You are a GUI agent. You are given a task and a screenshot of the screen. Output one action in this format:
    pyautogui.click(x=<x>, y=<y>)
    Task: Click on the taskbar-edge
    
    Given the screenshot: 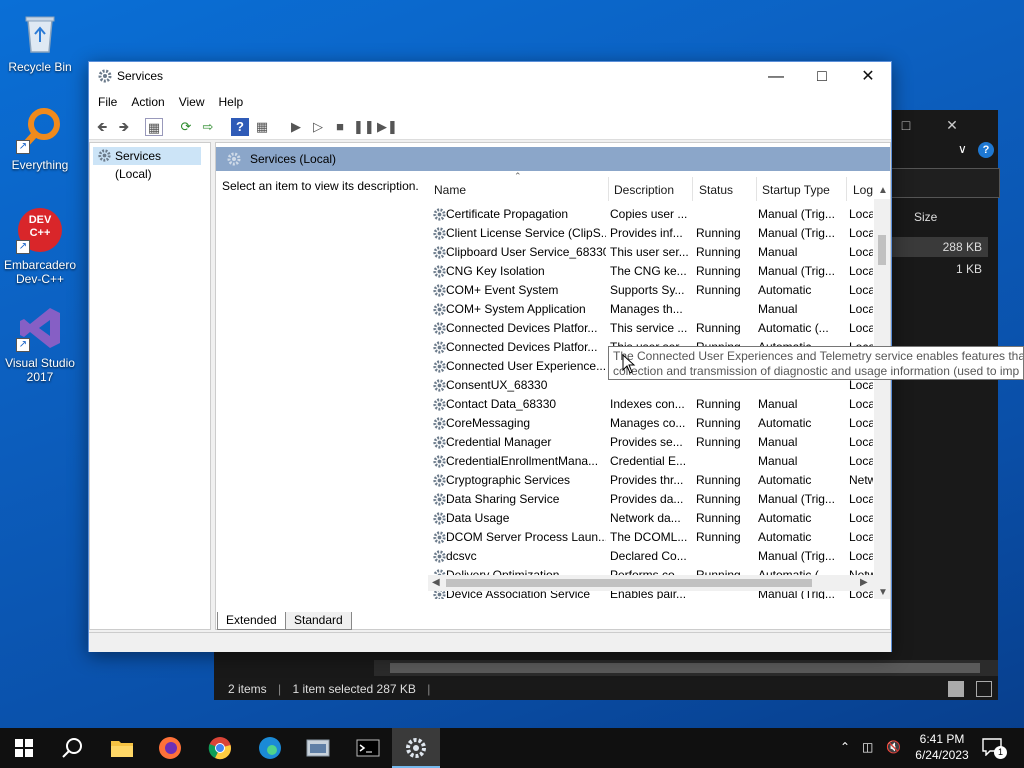 What is the action you would take?
    pyautogui.click(x=270, y=748)
    